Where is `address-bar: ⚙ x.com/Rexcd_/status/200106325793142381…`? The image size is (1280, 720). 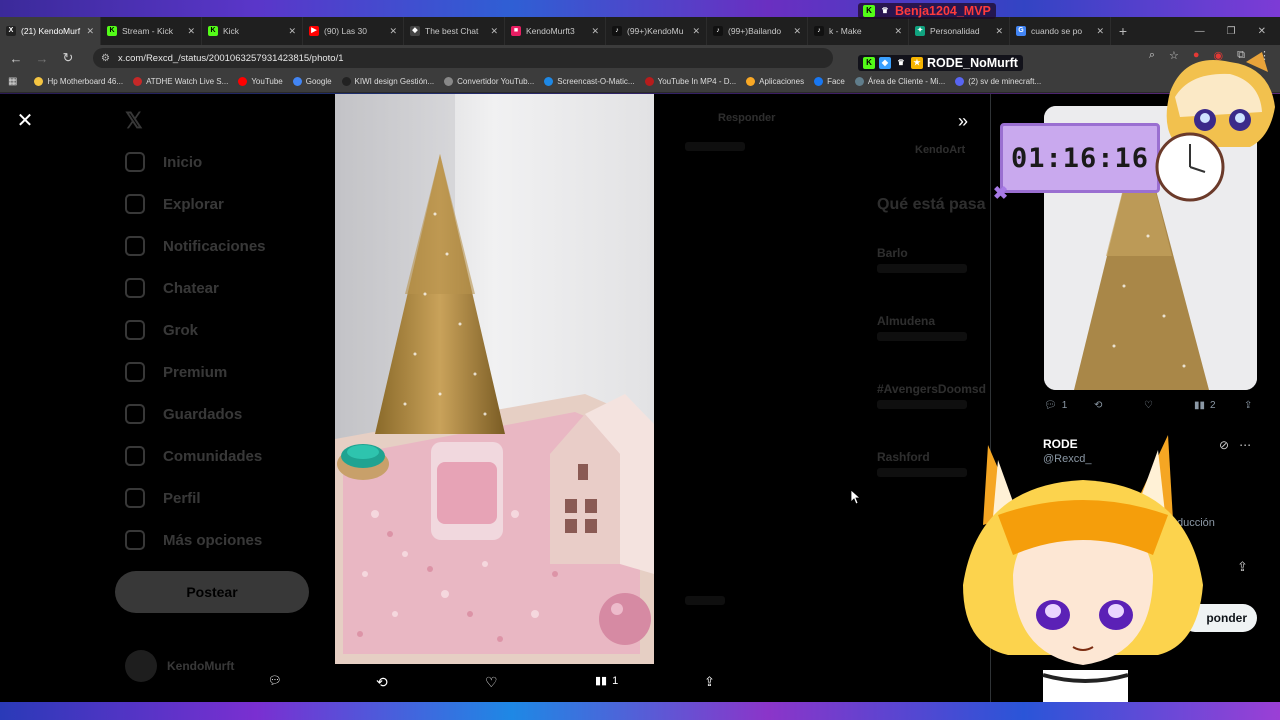
address-bar: ⚙ x.com/Rexcd_/status/200106325793142381… is located at coordinates (463, 58).